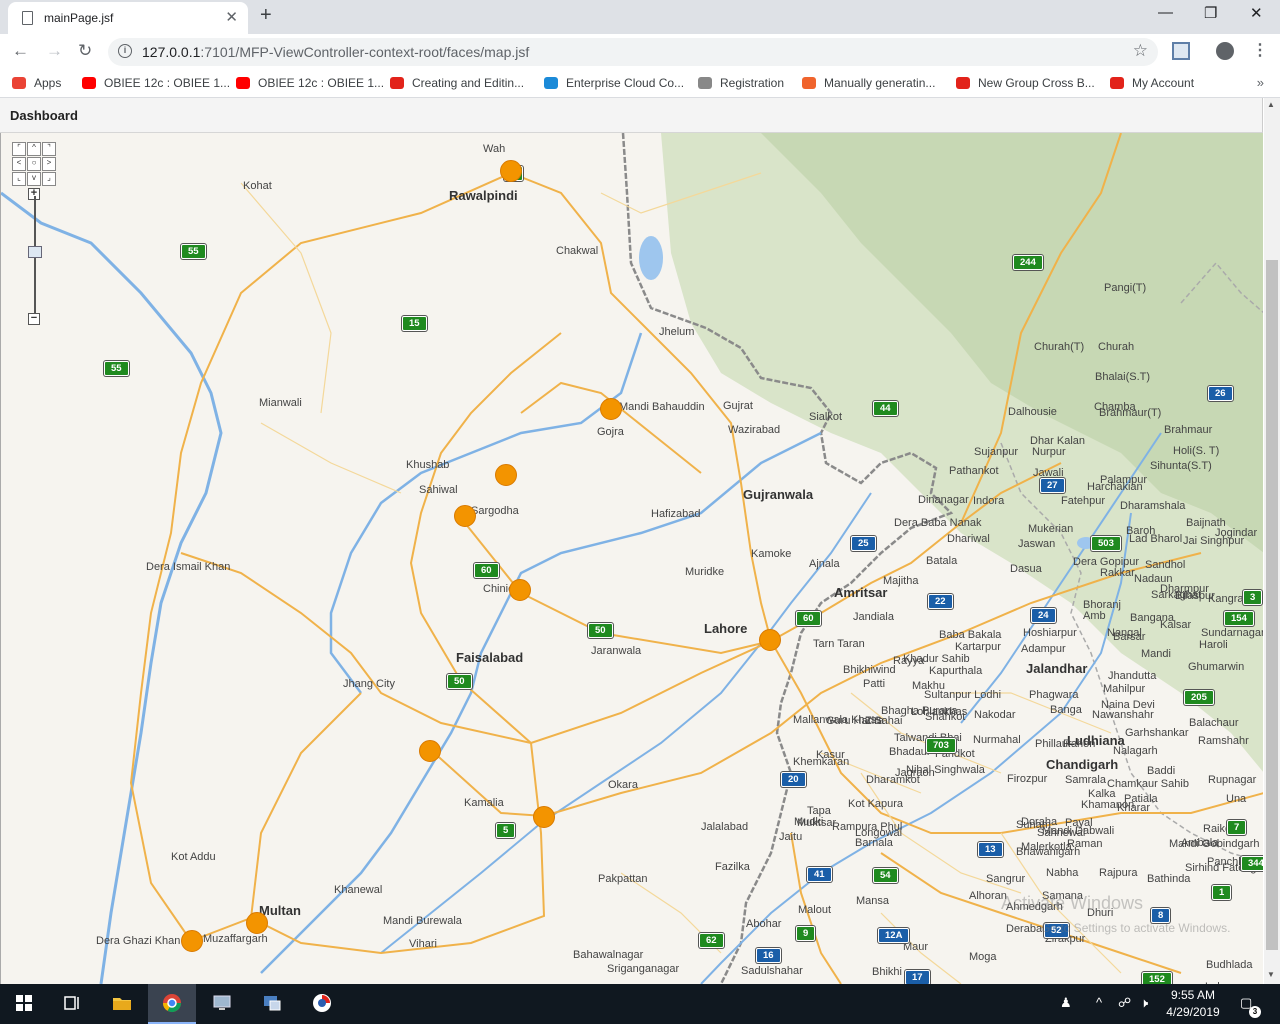 The width and height of the screenshot is (1280, 1024). I want to click on minimize-button: —, so click(1165, 12).